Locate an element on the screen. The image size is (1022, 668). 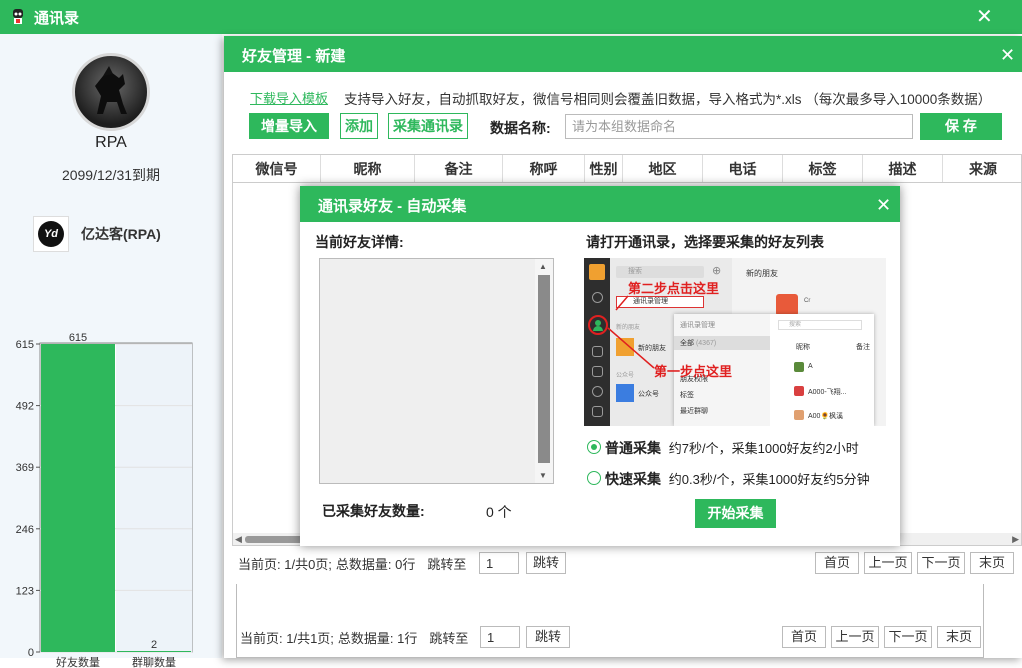
scroll-right-icon: ▶ is located at coordinates (1015, 539).